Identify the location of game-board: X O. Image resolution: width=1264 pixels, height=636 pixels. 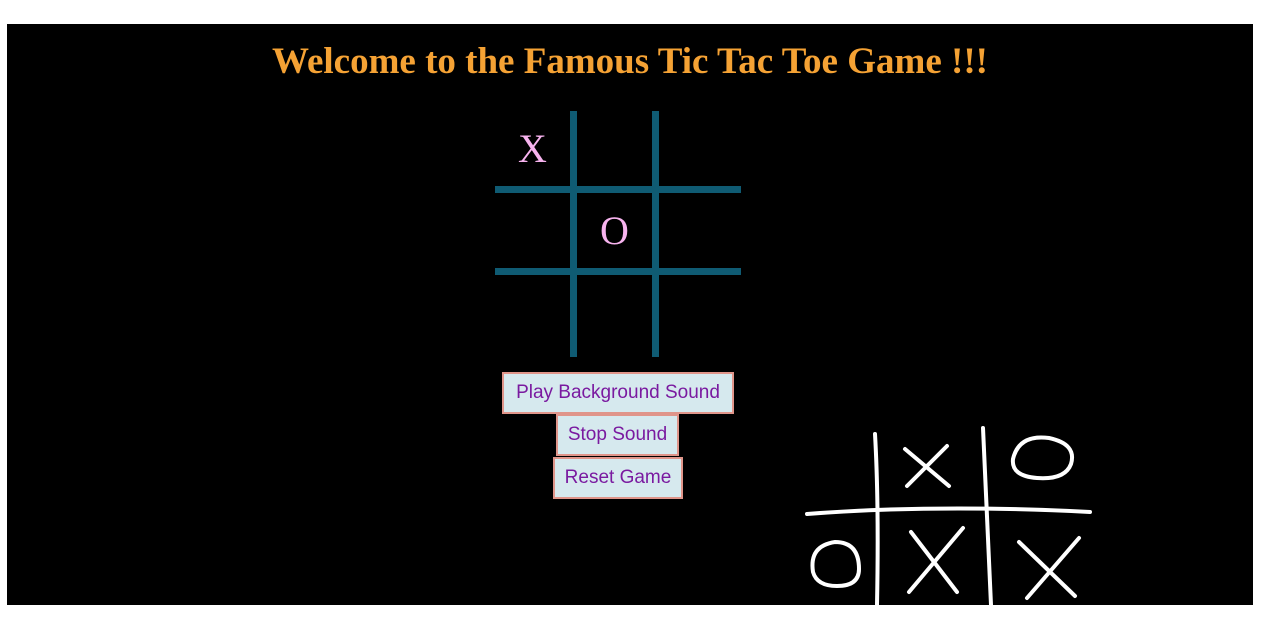
(618, 234).